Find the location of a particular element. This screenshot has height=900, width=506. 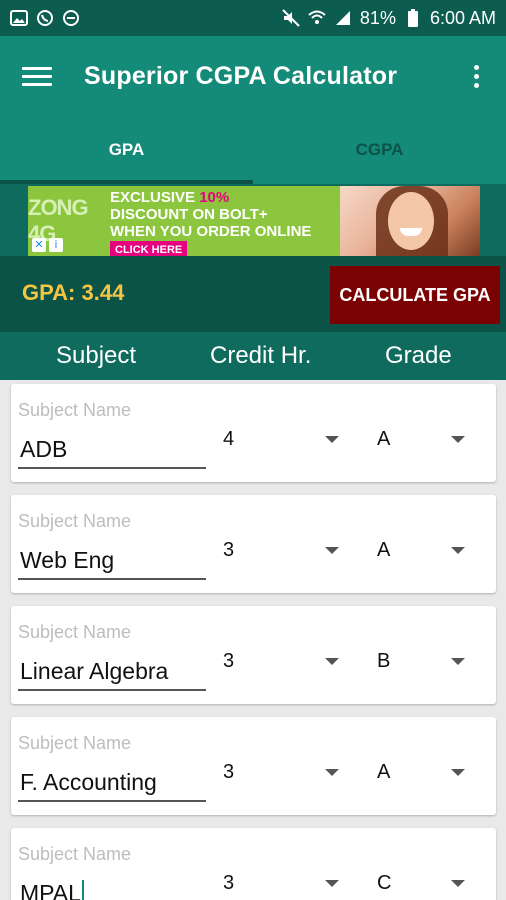

dnd-icon is located at coordinates (71, 18).